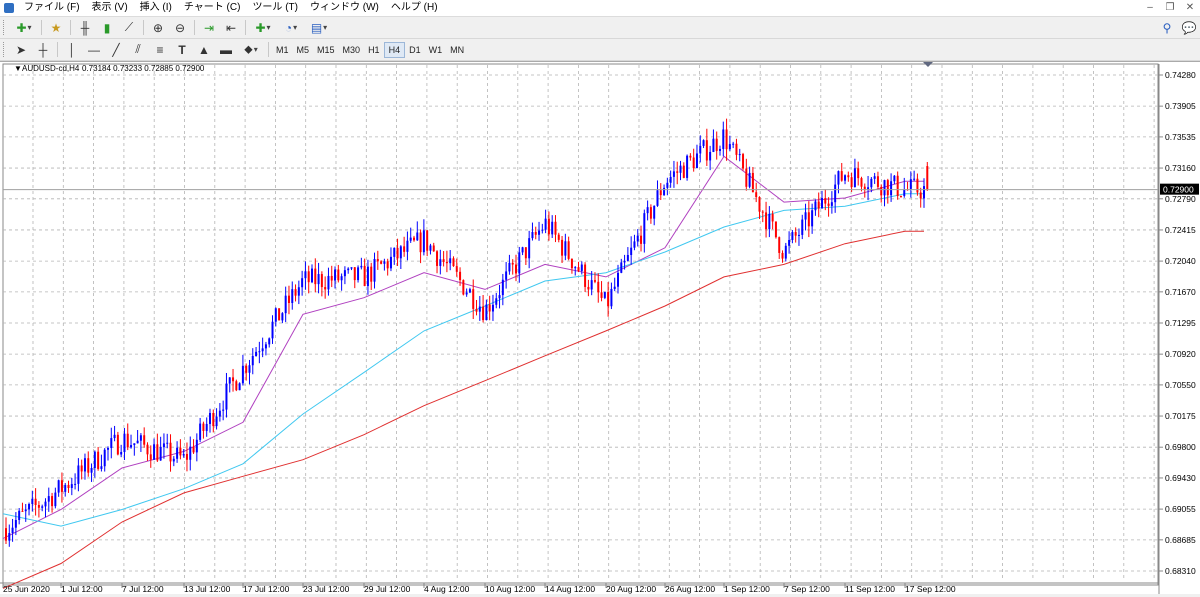 This screenshot has height=597, width=1200. What do you see at coordinates (138, 49) in the screenshot?
I see `channel-icon: ⫽` at bounding box center [138, 49].